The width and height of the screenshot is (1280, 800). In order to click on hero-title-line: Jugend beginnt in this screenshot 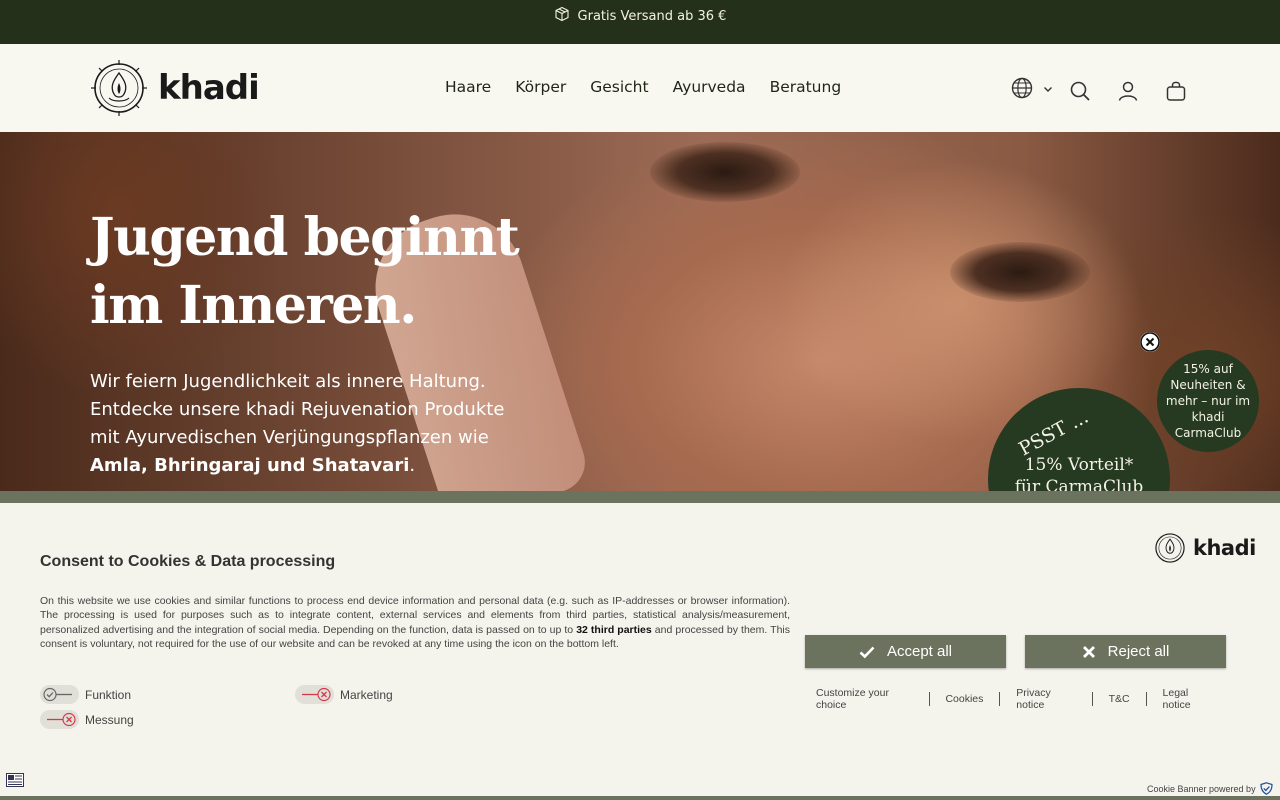, I will do `click(305, 237)`.